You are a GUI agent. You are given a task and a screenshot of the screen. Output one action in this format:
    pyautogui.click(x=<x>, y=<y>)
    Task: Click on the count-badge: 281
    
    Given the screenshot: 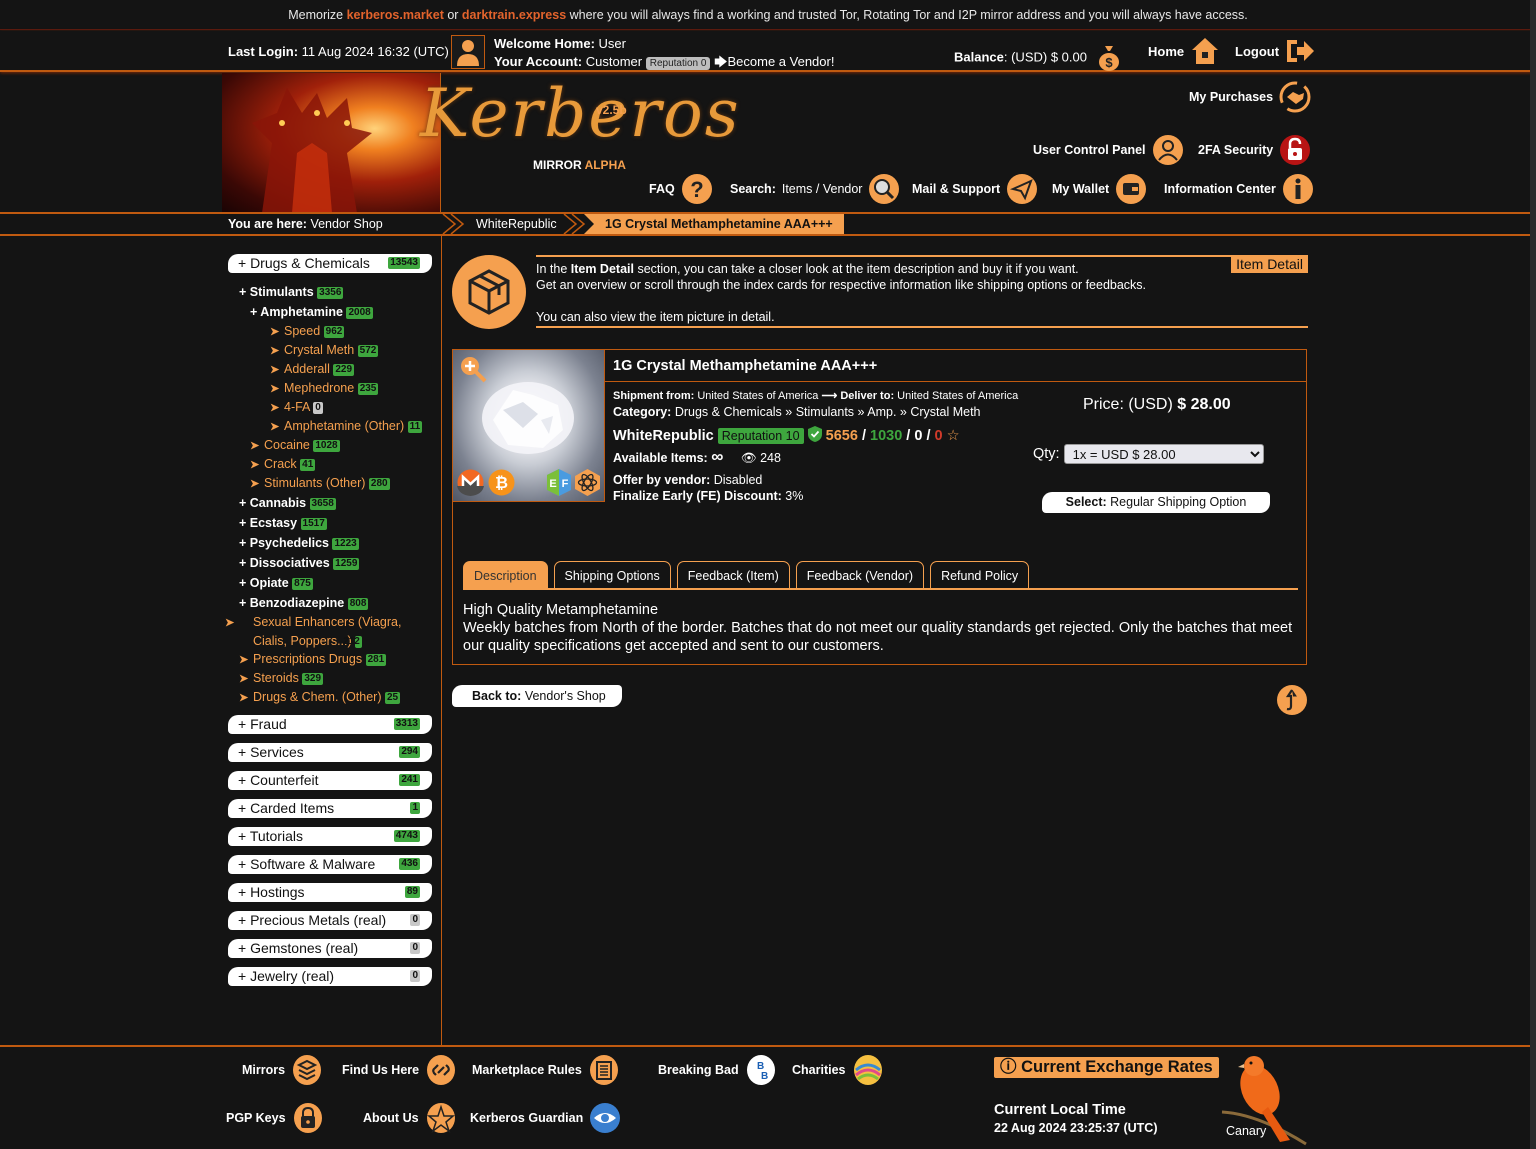 What is the action you would take?
    pyautogui.click(x=376, y=659)
    